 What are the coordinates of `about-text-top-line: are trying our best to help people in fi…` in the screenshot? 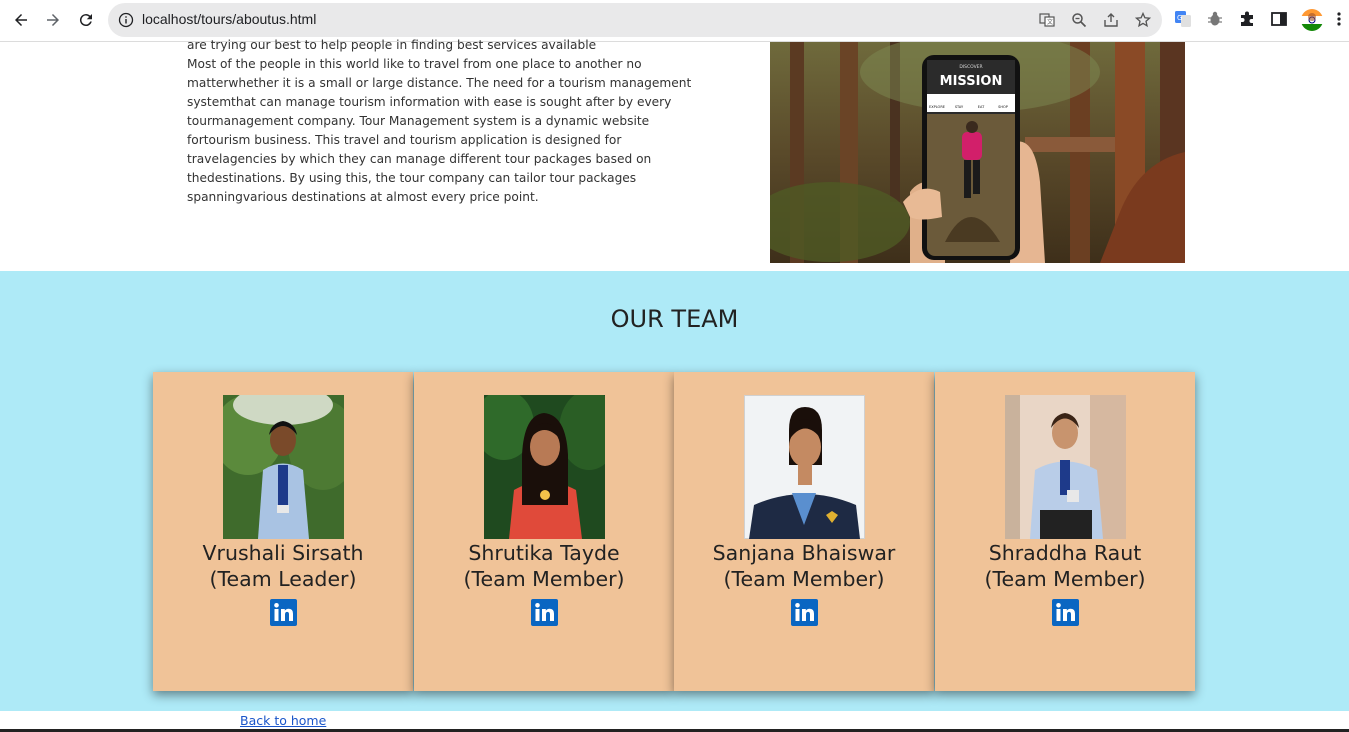 It's located at (392, 45).